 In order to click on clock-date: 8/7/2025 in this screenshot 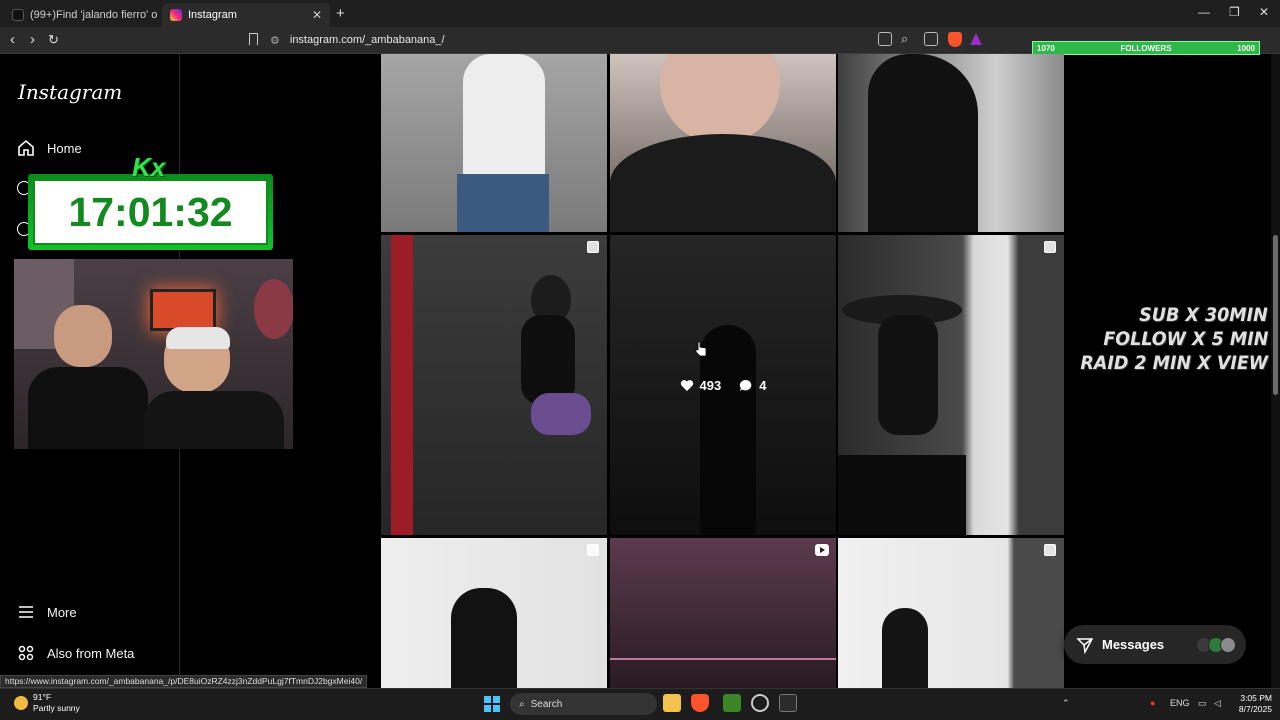, I will do `click(1255, 709)`.